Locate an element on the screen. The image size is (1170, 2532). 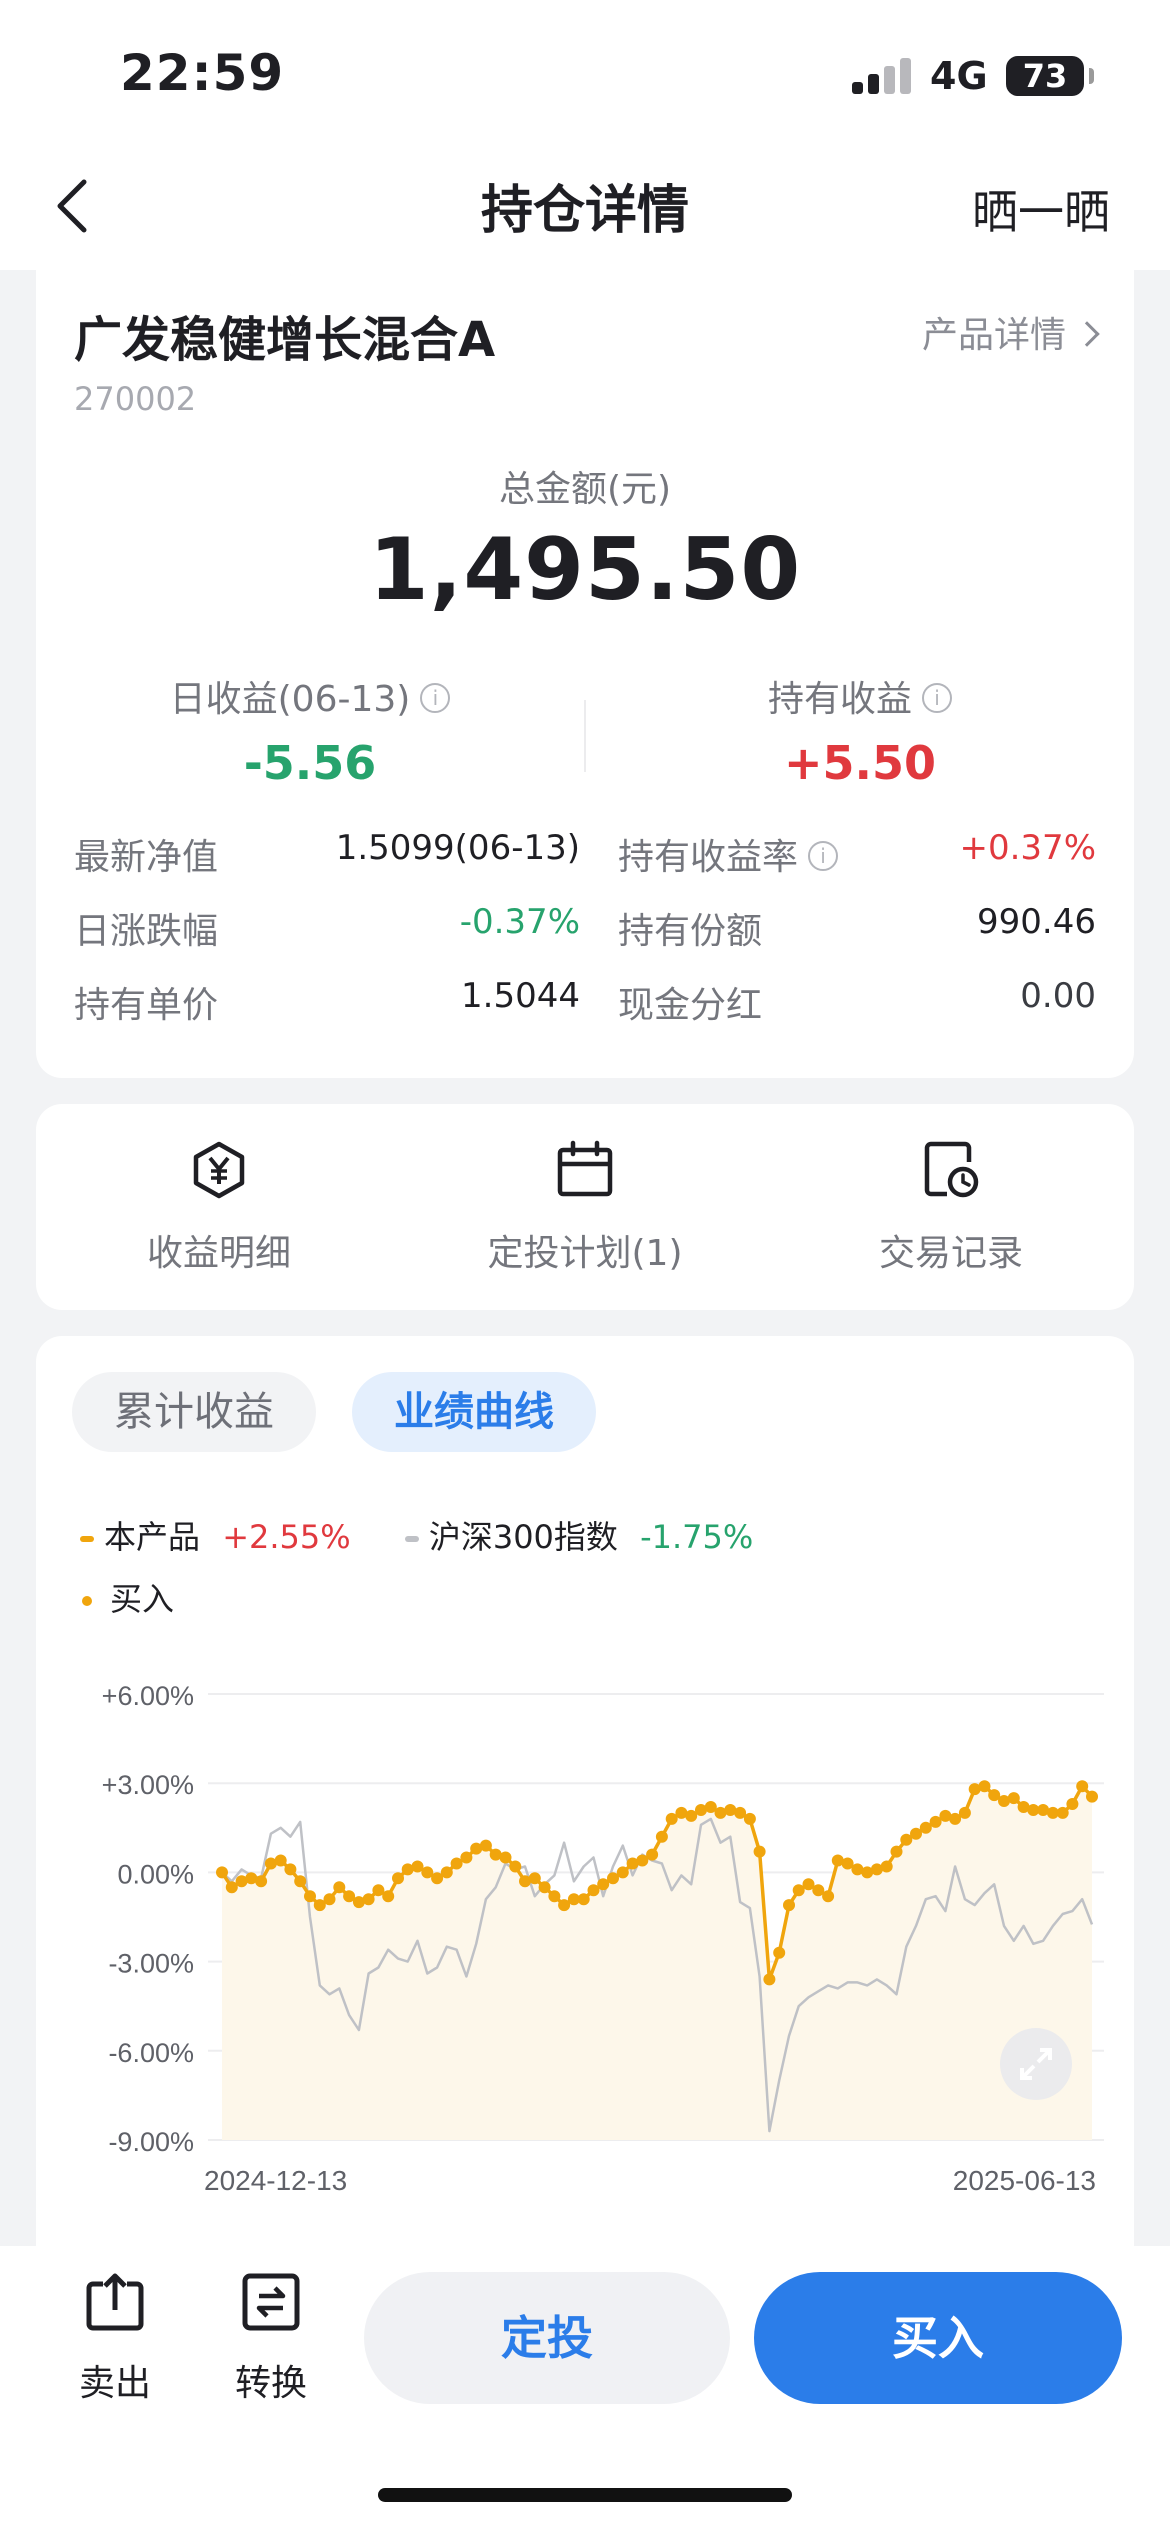
detail-row: 日涨跌幅 -0.37% is located at coordinates (327, 927).